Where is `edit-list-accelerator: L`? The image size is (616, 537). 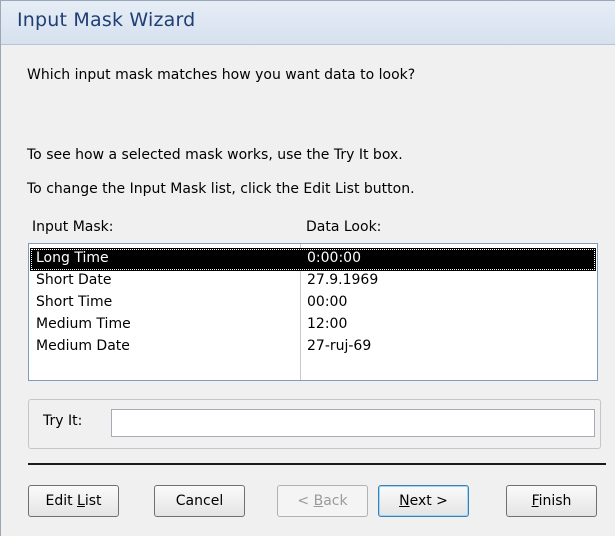
edit-list-accelerator: L is located at coordinates (81, 501).